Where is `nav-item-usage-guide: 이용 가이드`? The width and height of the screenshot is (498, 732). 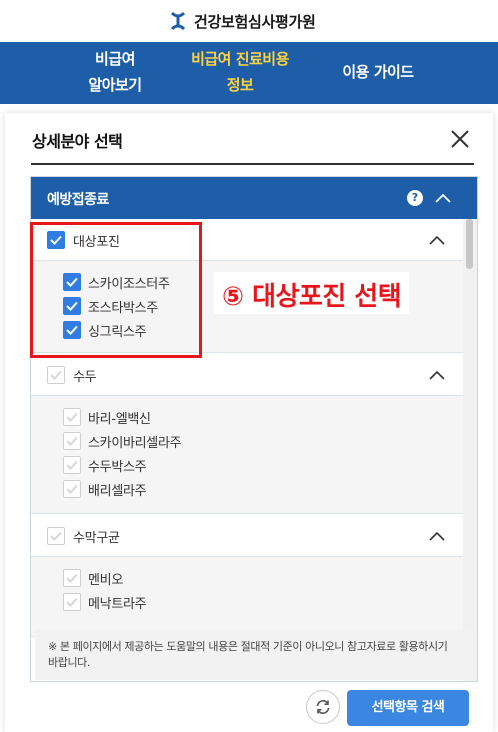 nav-item-usage-guide: 이용 가이드 is located at coordinates (378, 72).